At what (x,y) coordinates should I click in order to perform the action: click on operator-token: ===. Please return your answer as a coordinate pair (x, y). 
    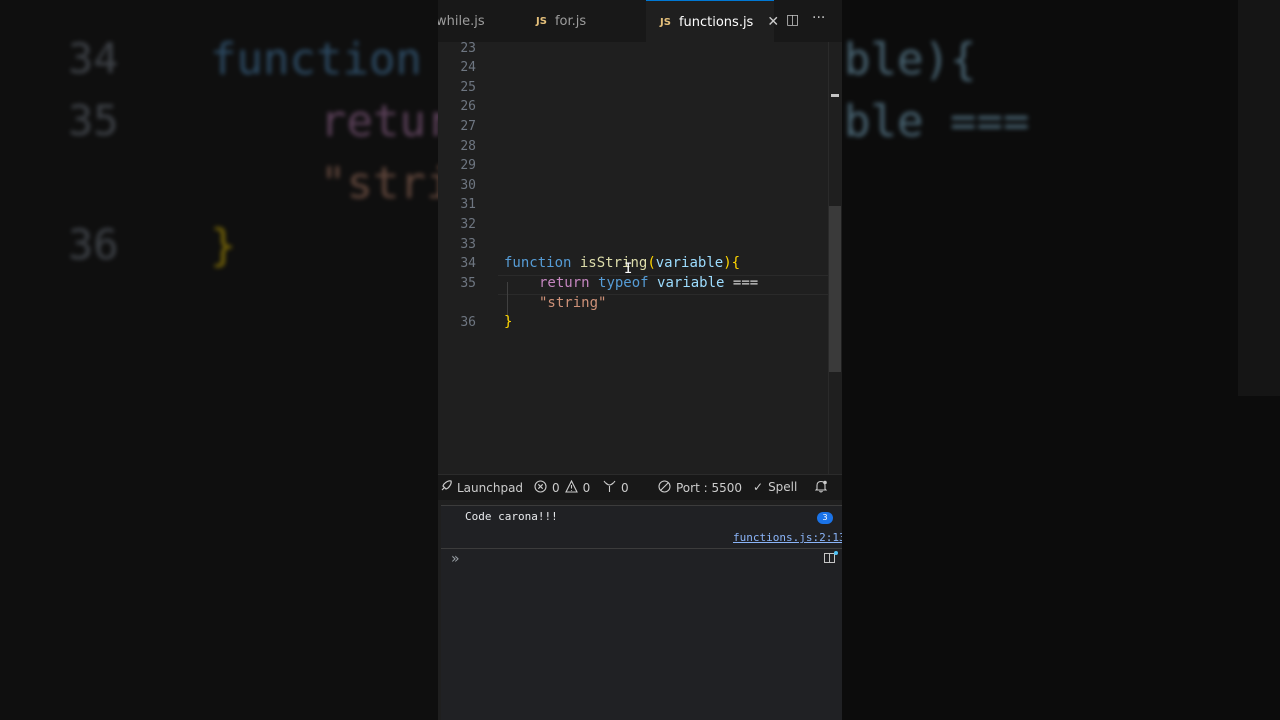
    Looking at the image, I should click on (745, 283).